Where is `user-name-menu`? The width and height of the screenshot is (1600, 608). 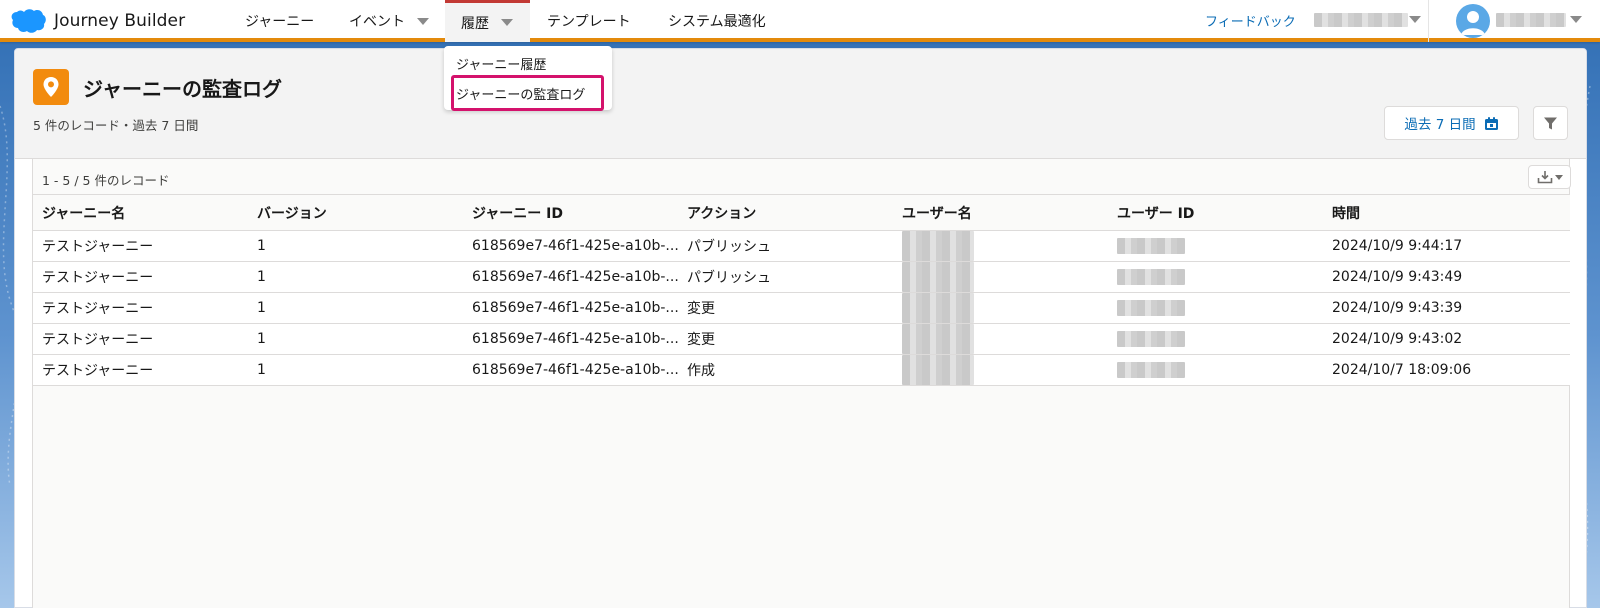
user-name-menu is located at coordinates (1531, 20).